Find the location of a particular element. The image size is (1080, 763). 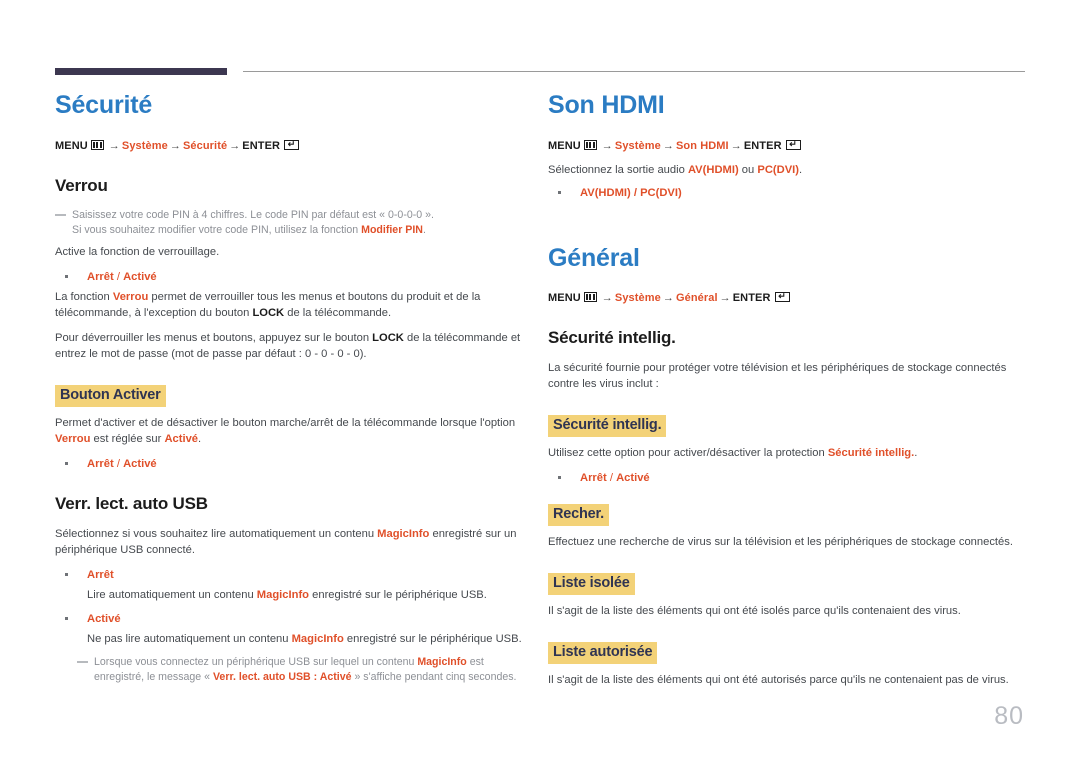

page-title-general: Général is located at coordinates (594, 257).